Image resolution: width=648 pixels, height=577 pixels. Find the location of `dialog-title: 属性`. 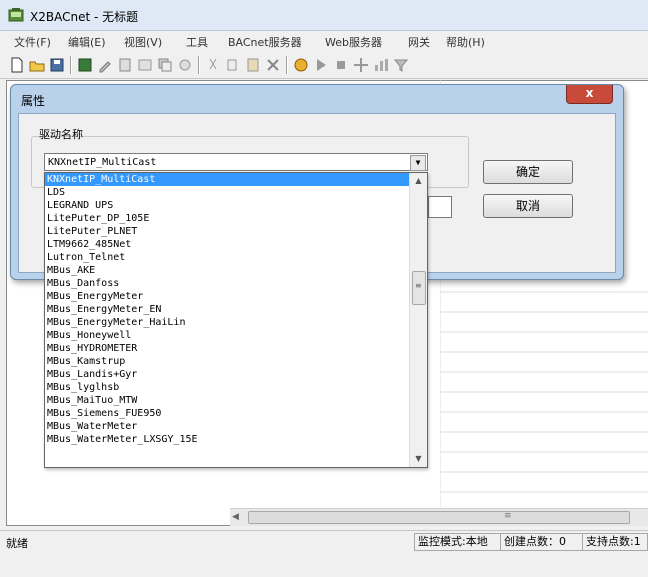

dialog-title: 属性 is located at coordinates (33, 101).